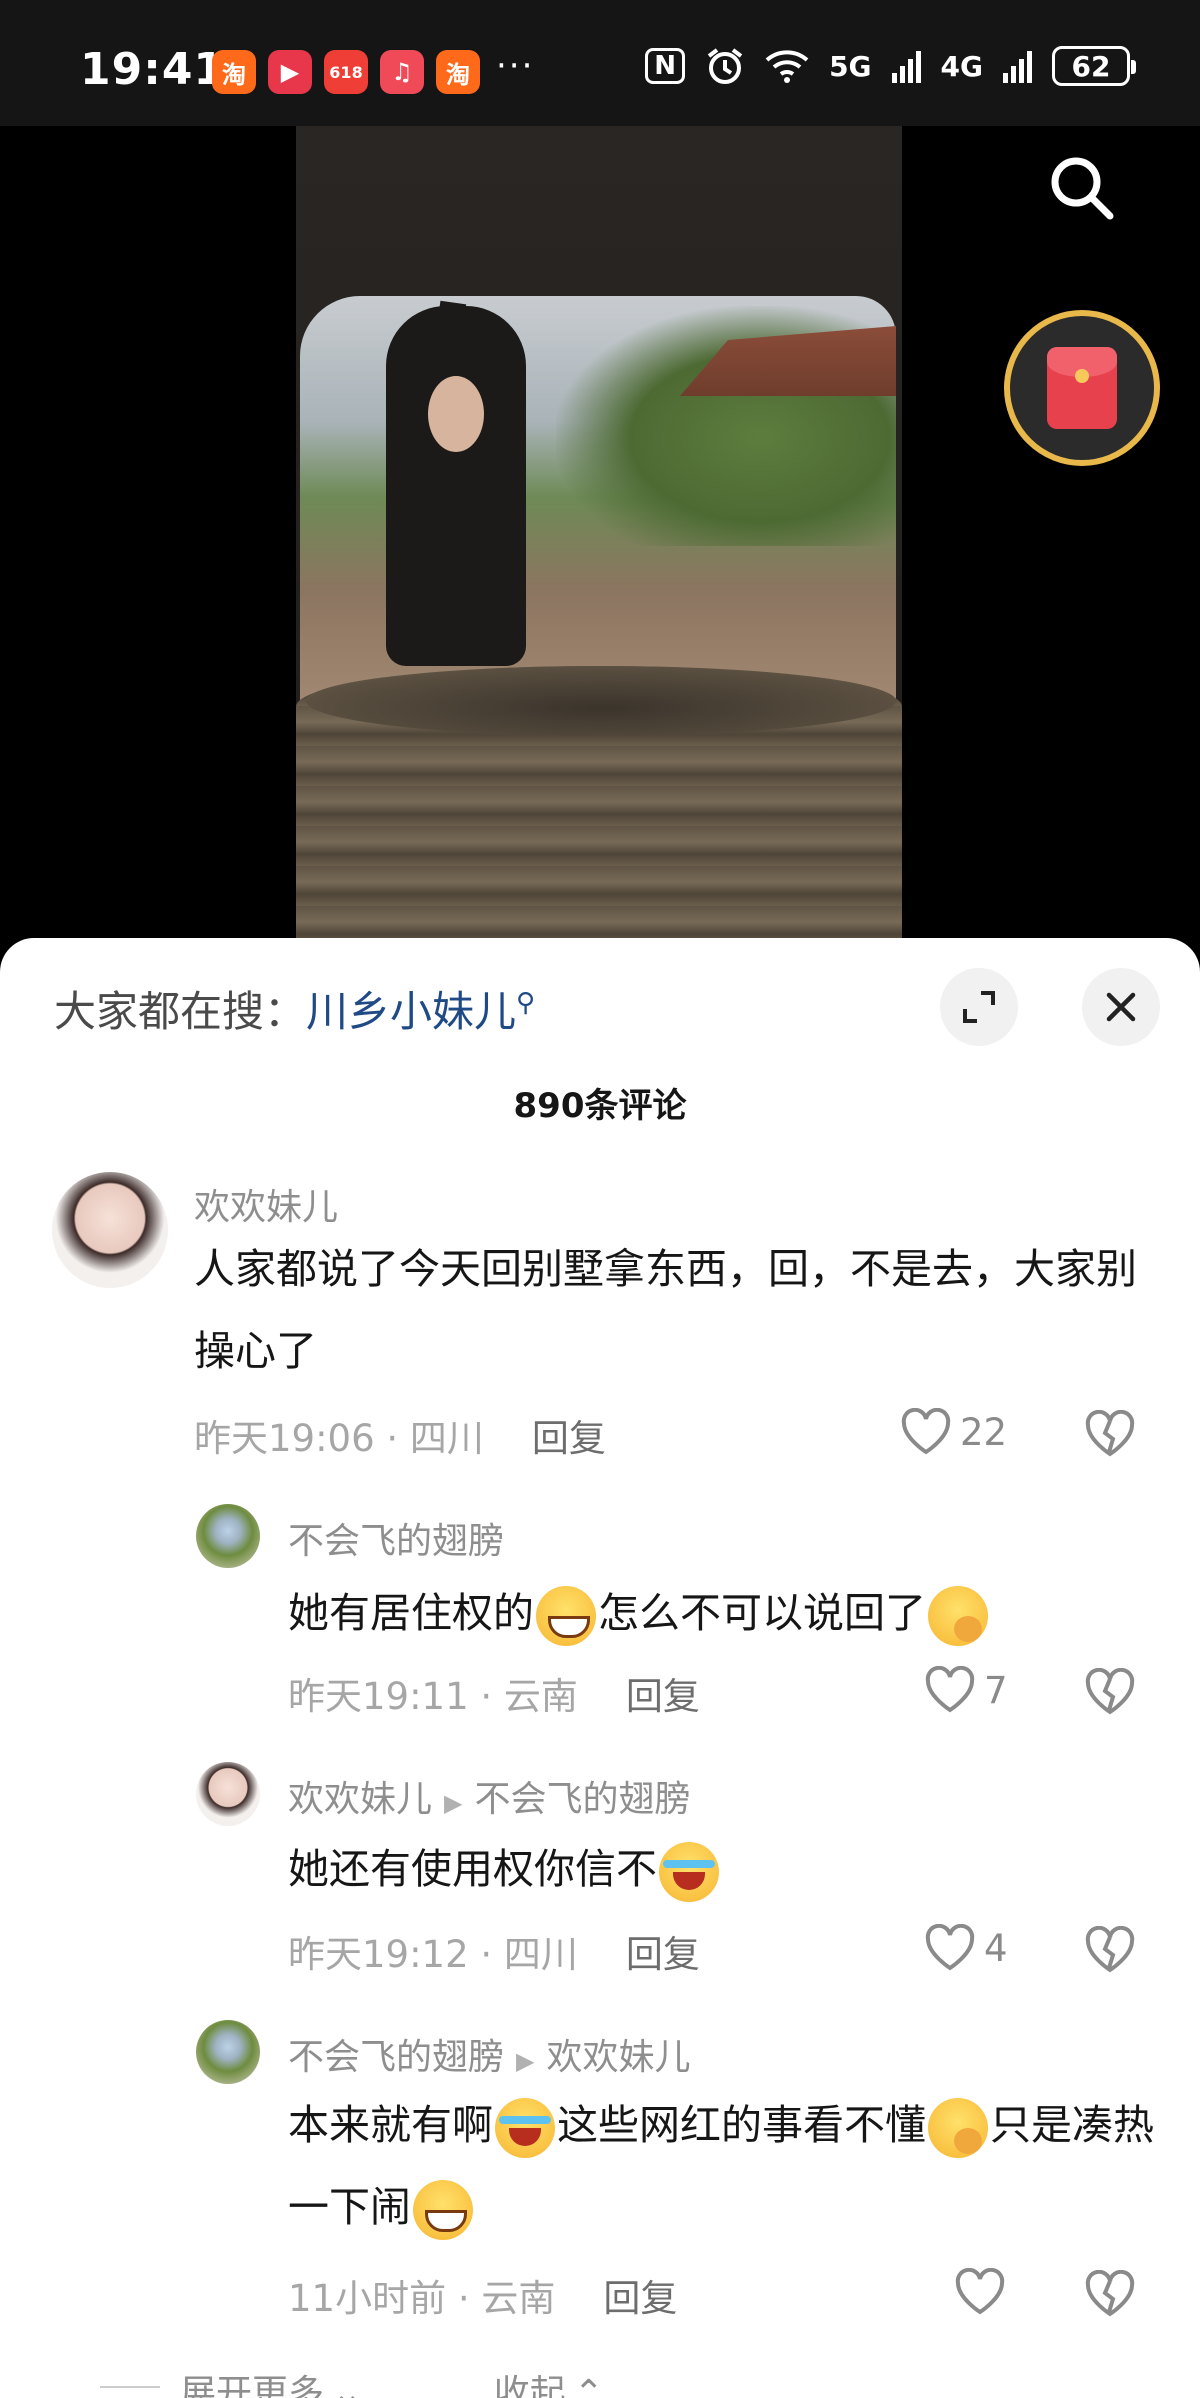 Image resolution: width=1200 pixels, height=2398 pixels. I want to click on trending-query-link: 川乡小妹儿, so click(411, 1011).